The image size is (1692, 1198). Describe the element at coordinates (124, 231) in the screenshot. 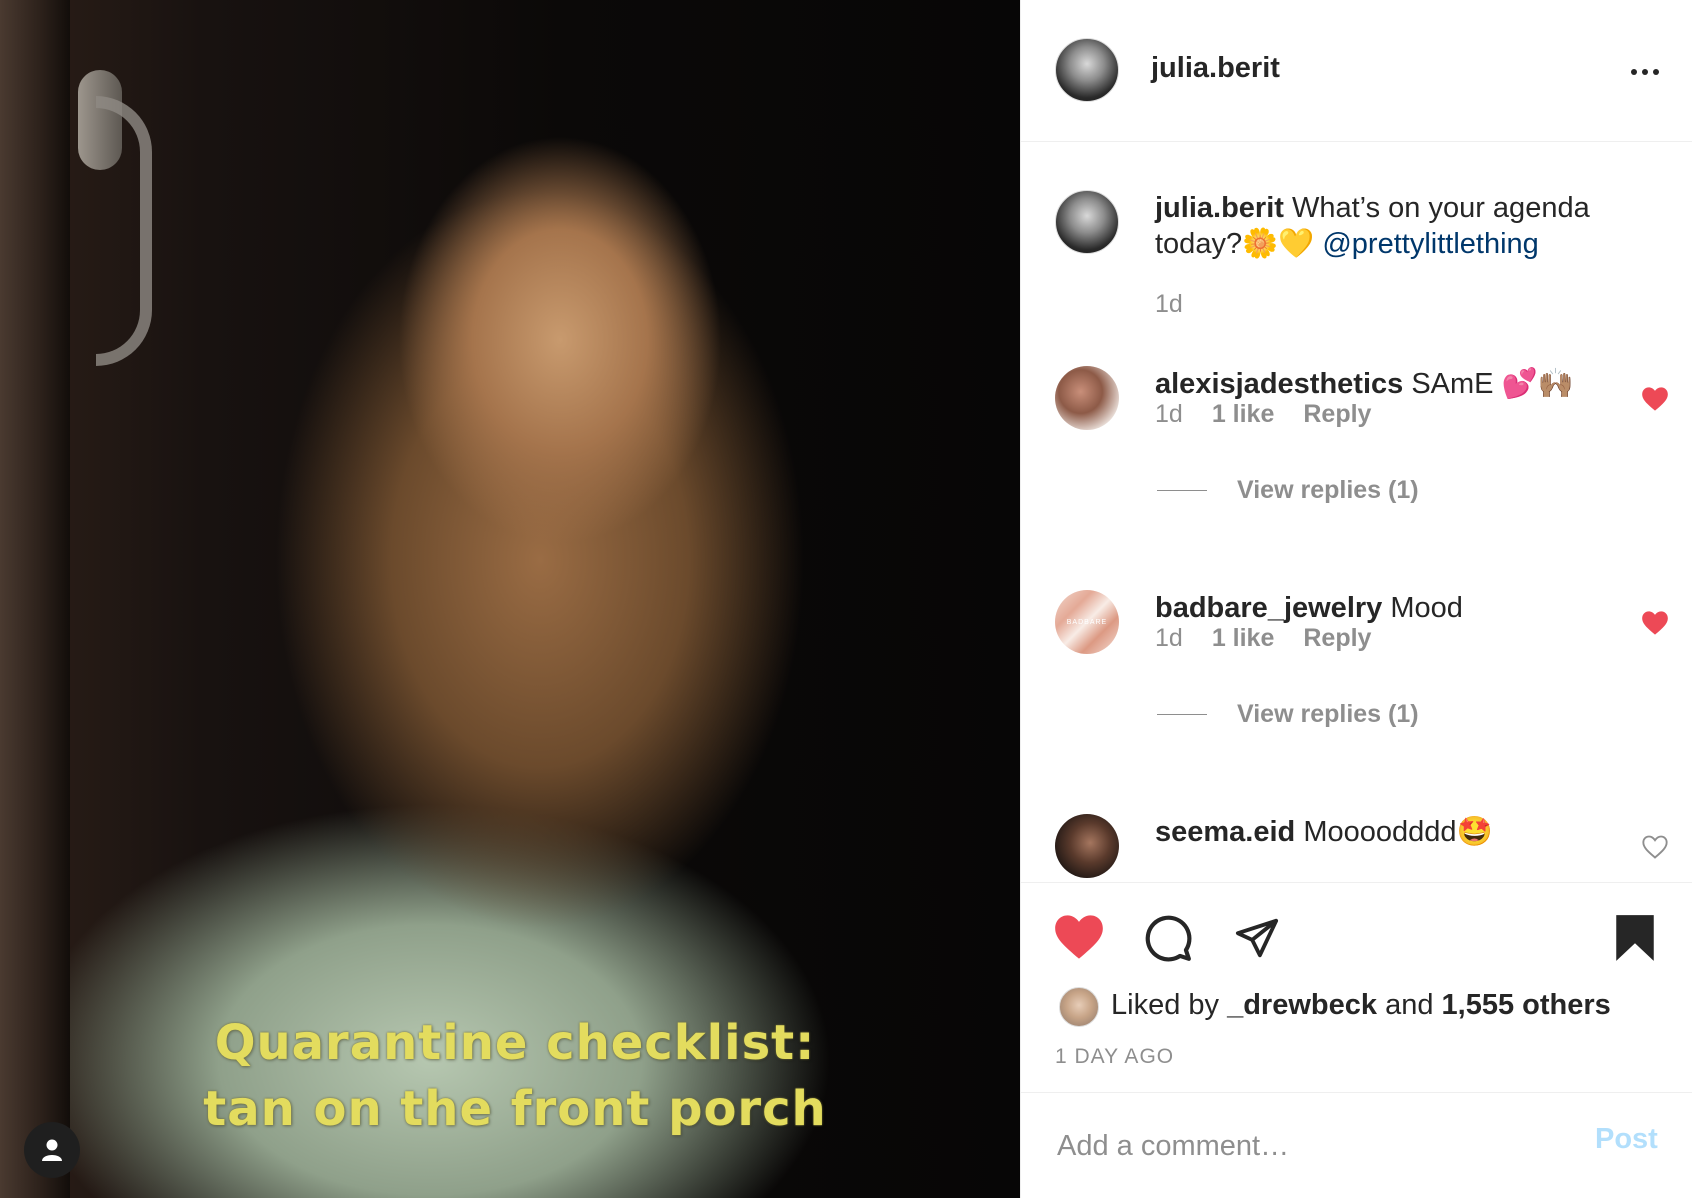

I see `door-handle` at that location.